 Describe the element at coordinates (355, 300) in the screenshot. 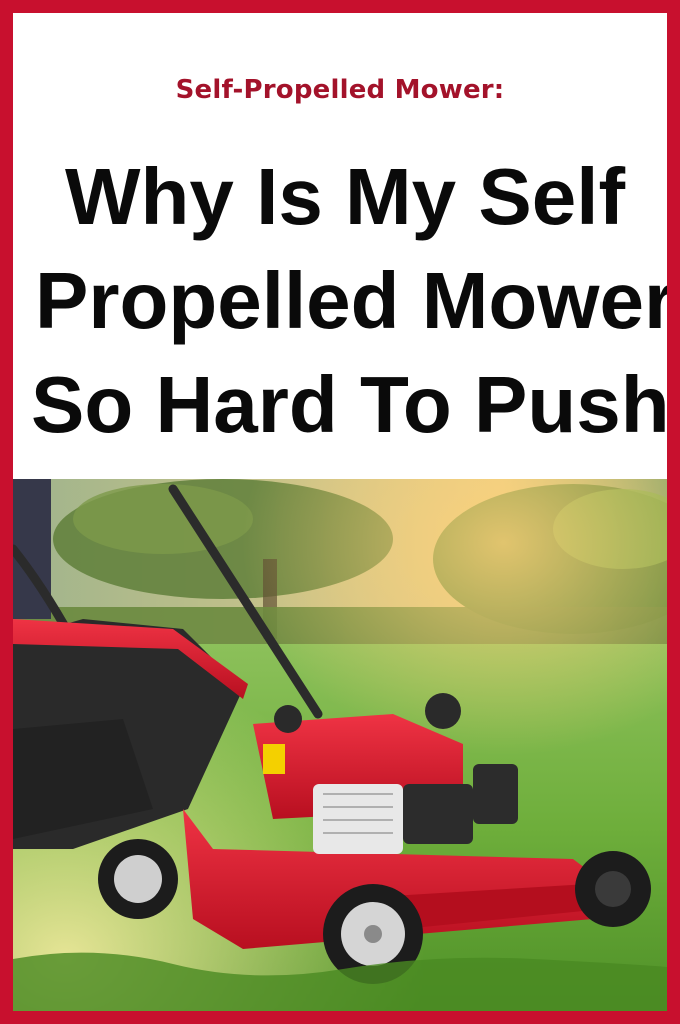

I see `headline-line-2: Propelled Mower` at that location.